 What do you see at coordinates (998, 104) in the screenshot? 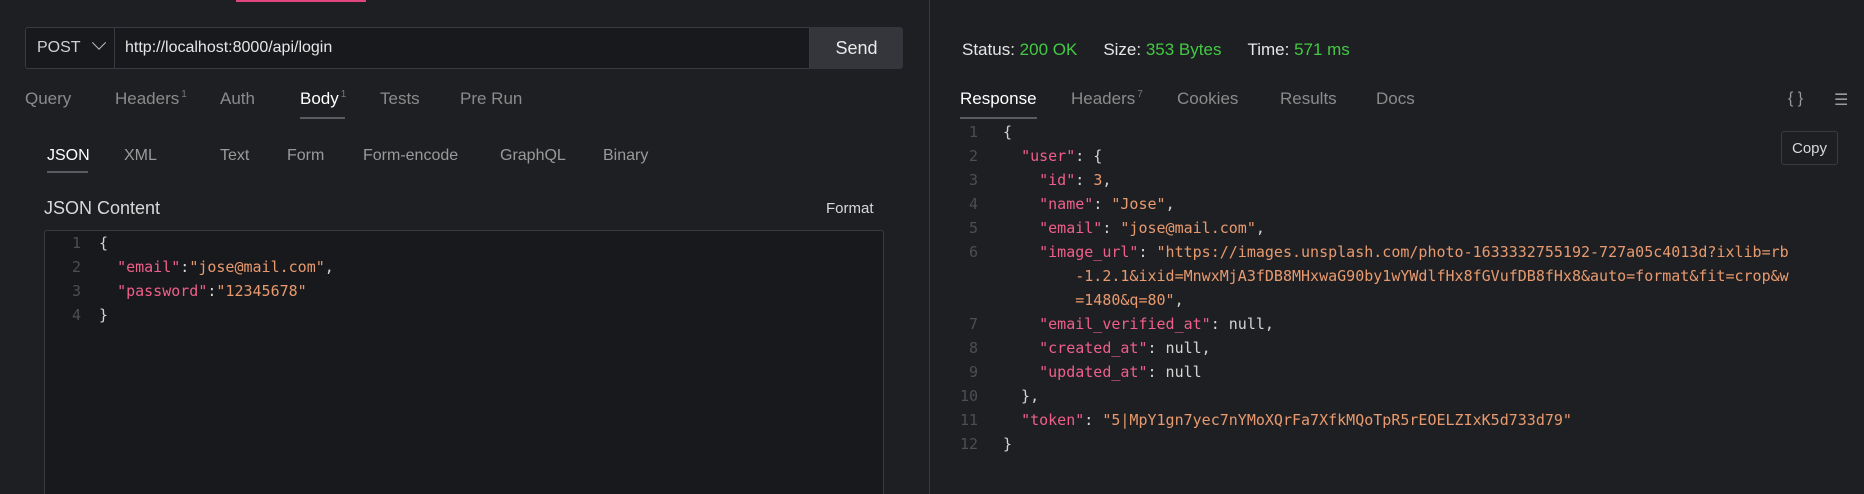
I see `tab-response: Response` at bounding box center [998, 104].